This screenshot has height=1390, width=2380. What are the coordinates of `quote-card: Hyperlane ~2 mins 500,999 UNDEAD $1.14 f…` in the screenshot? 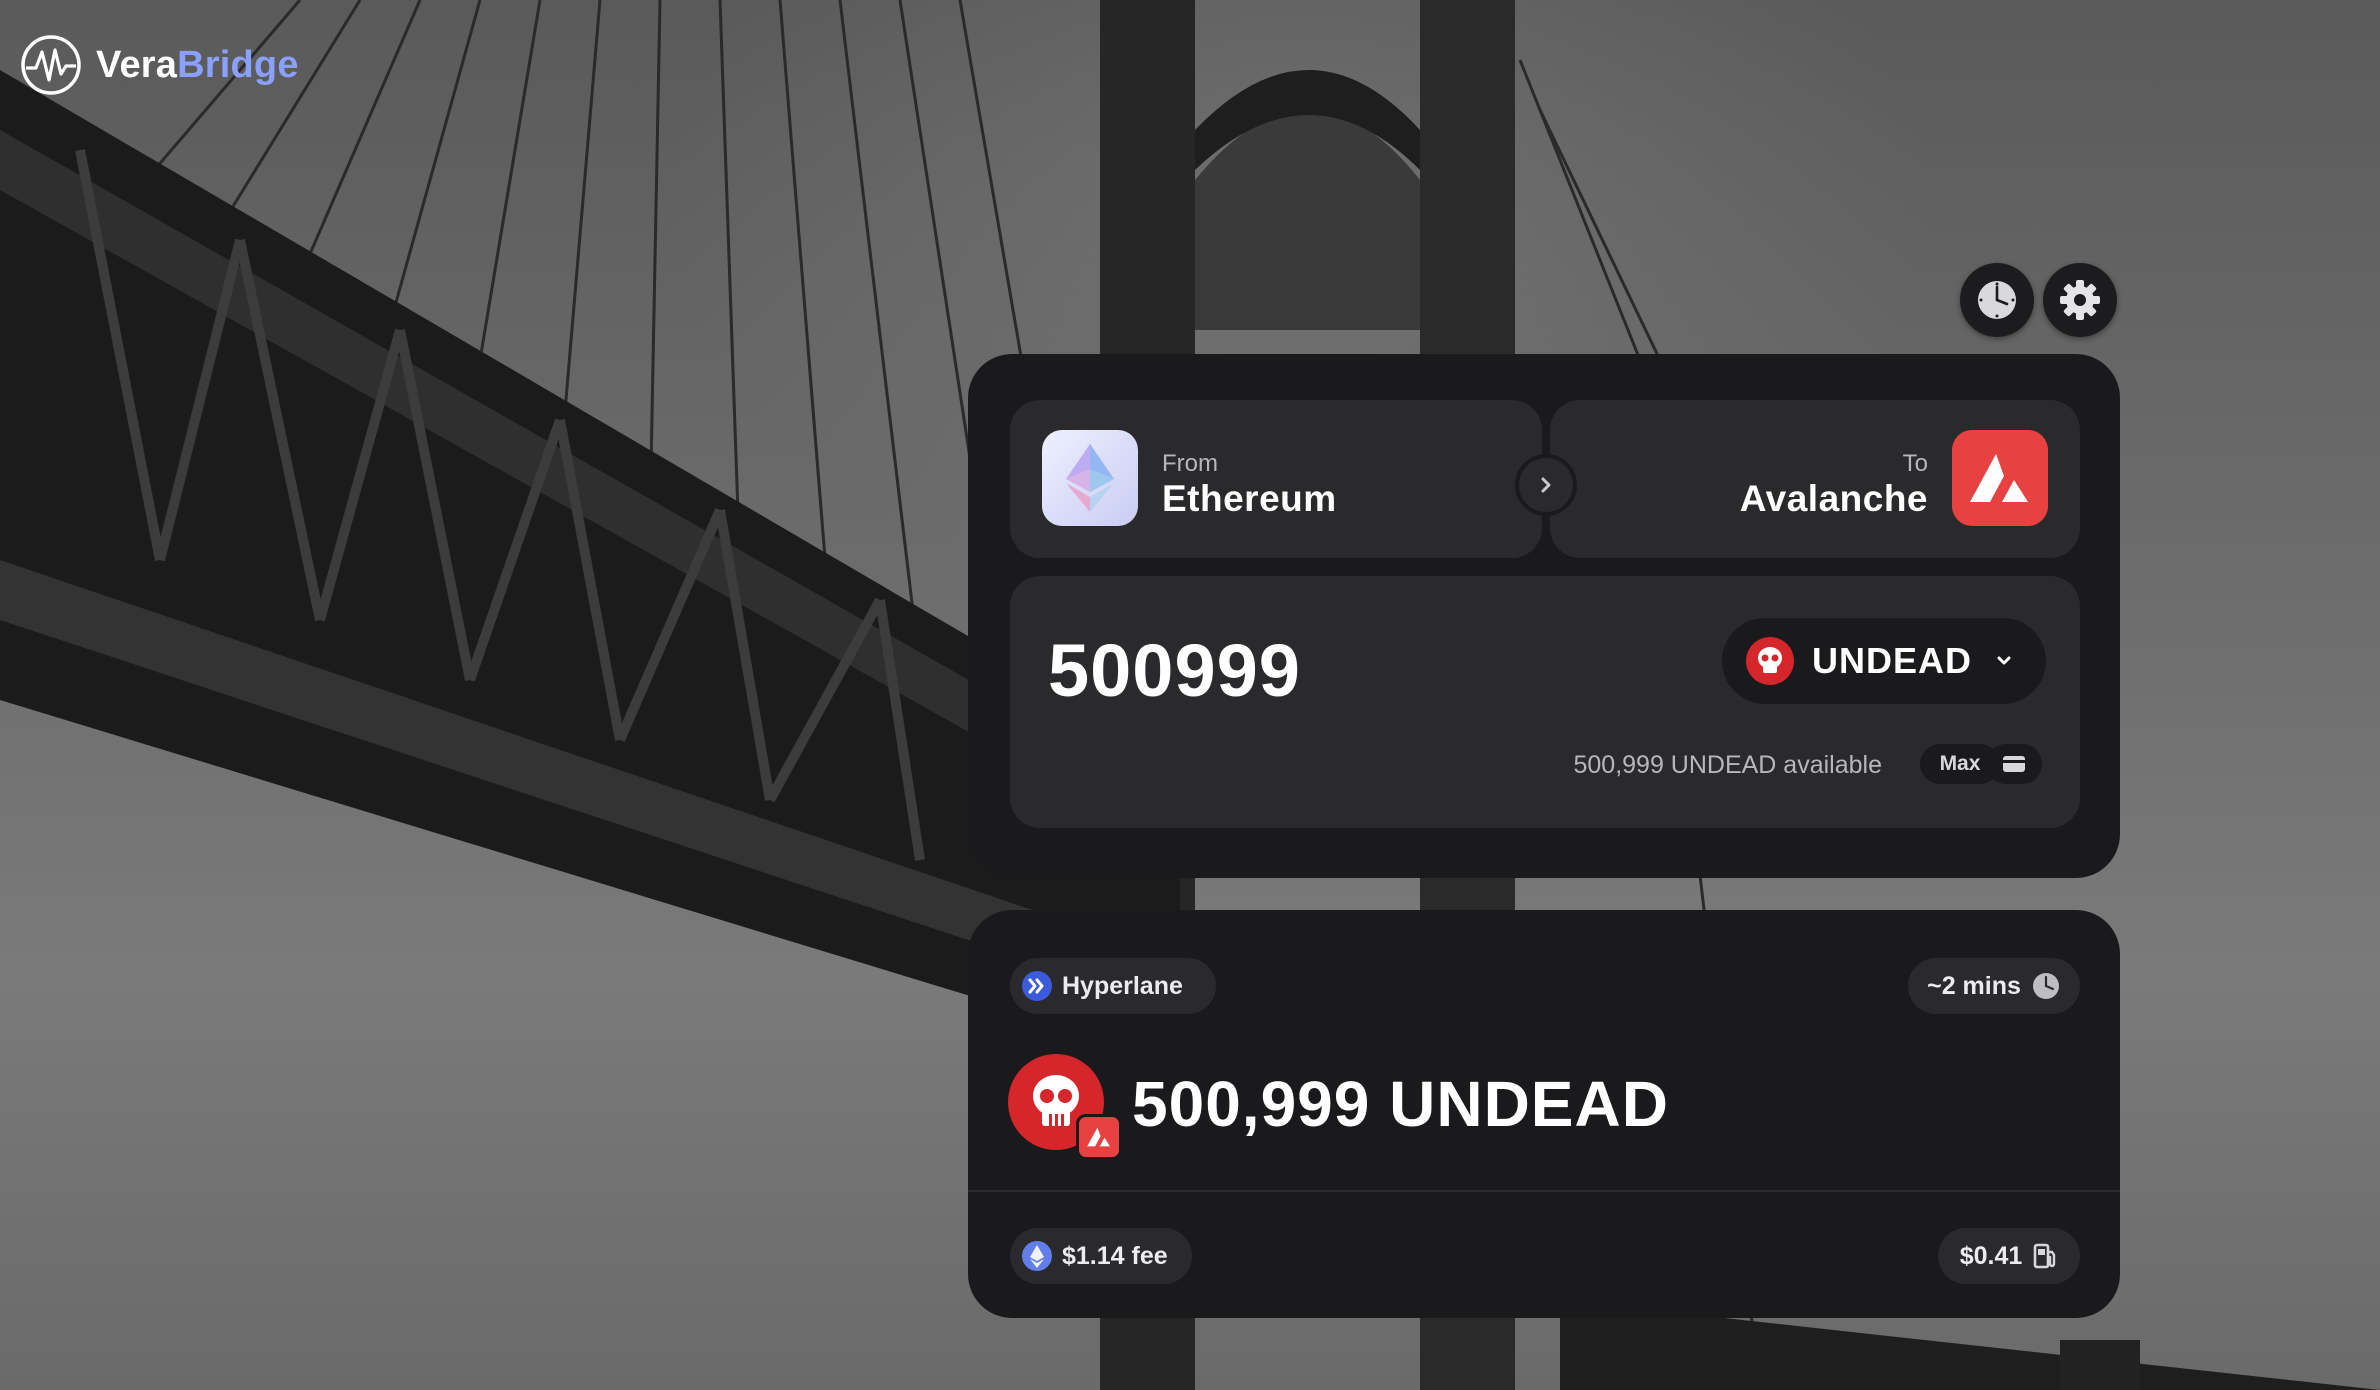 It's located at (1544, 1114).